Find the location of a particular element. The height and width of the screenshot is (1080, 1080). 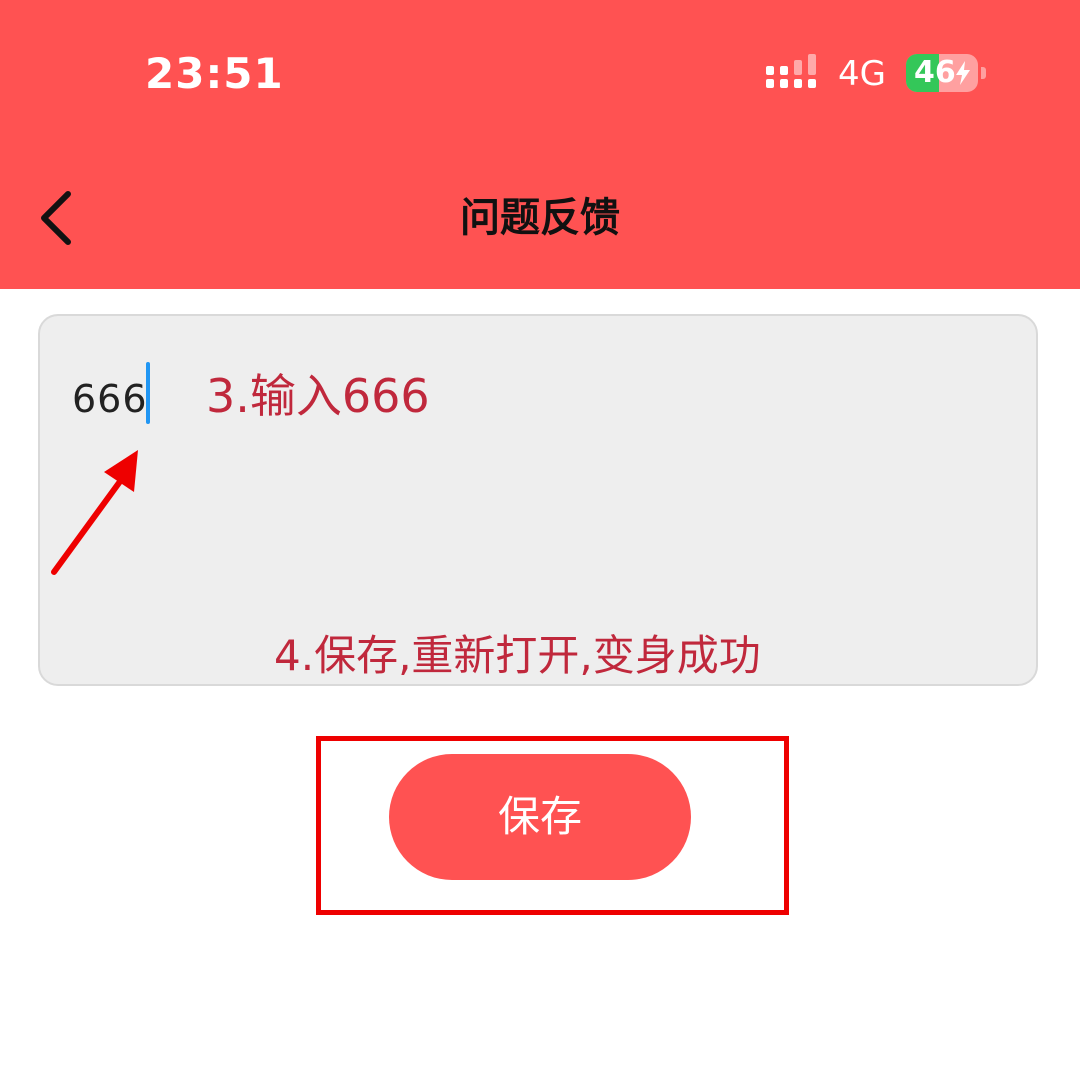

network-type: 4G is located at coordinates (862, 74).